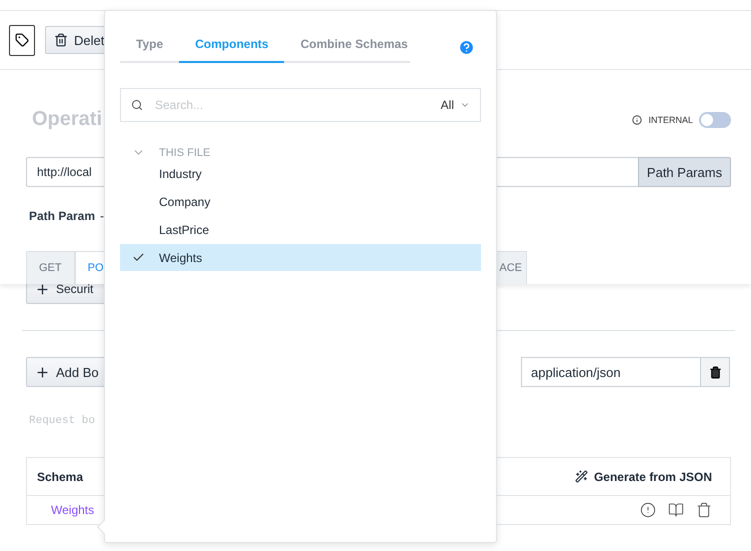 The width and height of the screenshot is (751, 551). What do you see at coordinates (62, 216) in the screenshot?
I see `path-param-label: Path Param` at bounding box center [62, 216].